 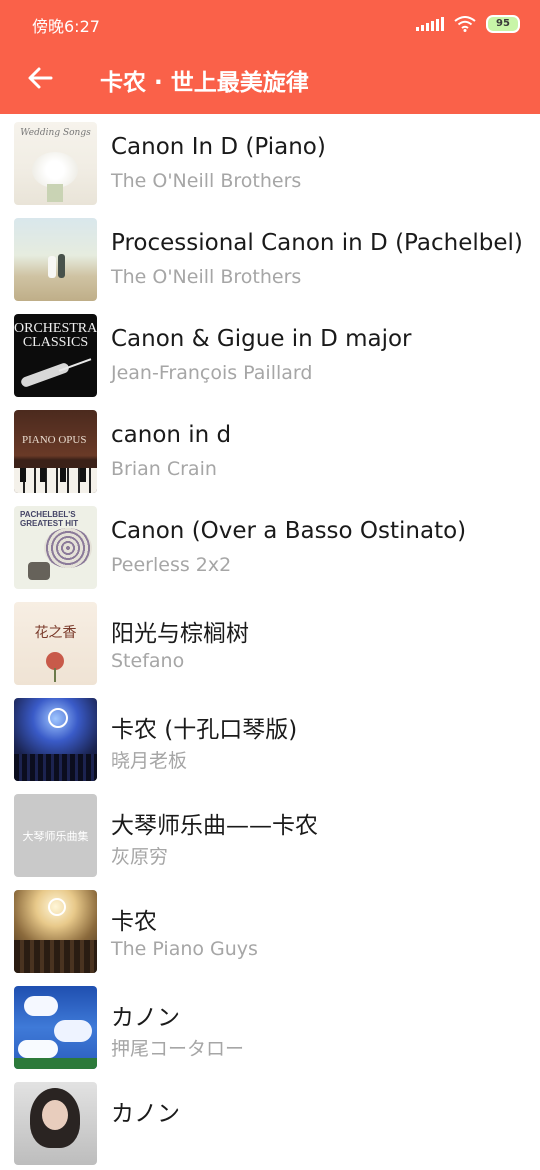 I want to click on battery-level: 95, so click(x=503, y=23).